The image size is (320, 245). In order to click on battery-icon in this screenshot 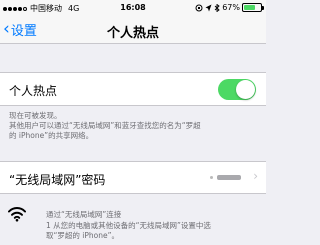, I will do `click(253, 7)`.